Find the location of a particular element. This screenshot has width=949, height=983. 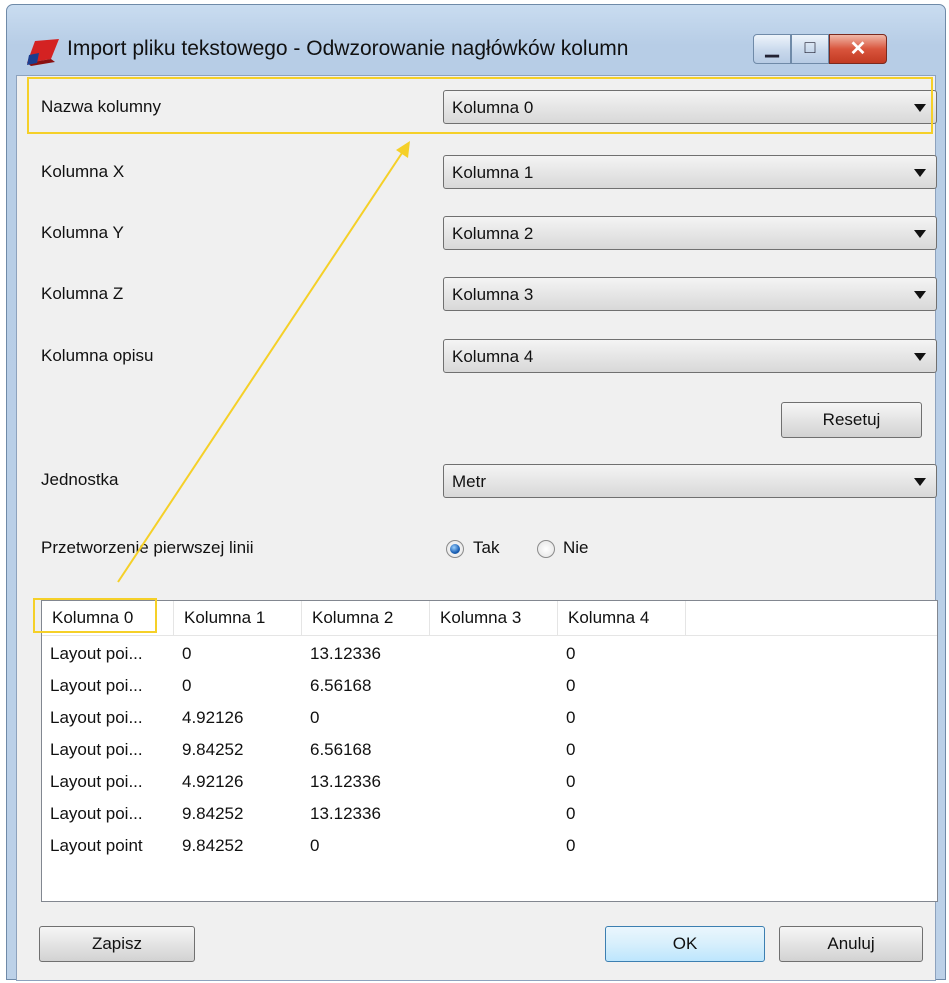

label-column-y: Kolumna Y is located at coordinates (82, 232).